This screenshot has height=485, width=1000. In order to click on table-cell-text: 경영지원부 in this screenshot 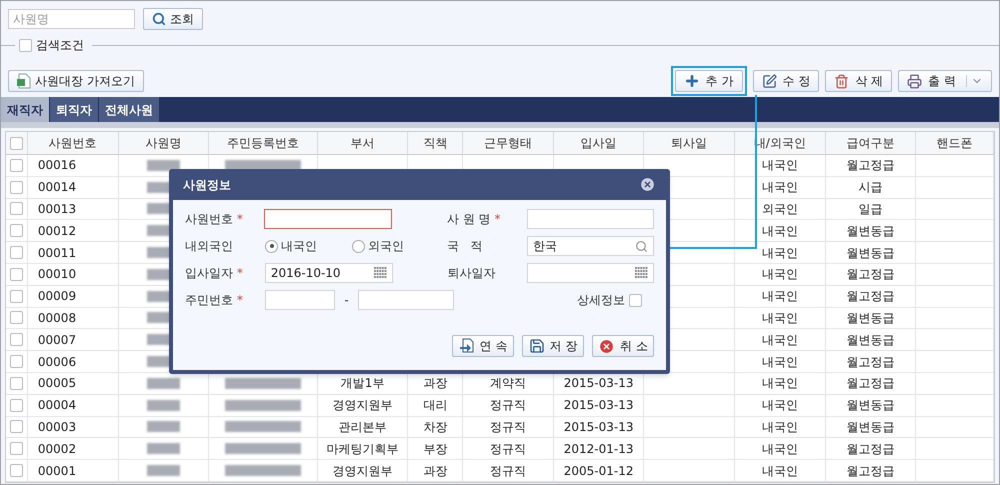, I will do `click(362, 471)`.